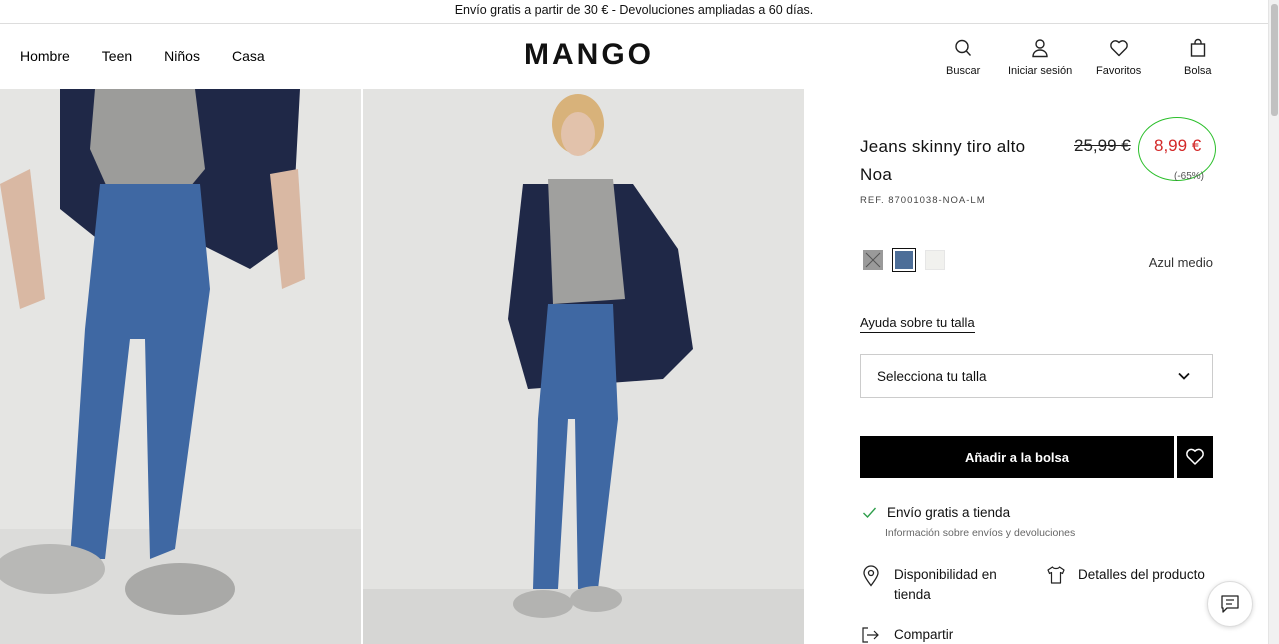 This screenshot has width=1279, height=644. Describe the element at coordinates (963, 47) in the screenshot. I see `search-icon` at that location.